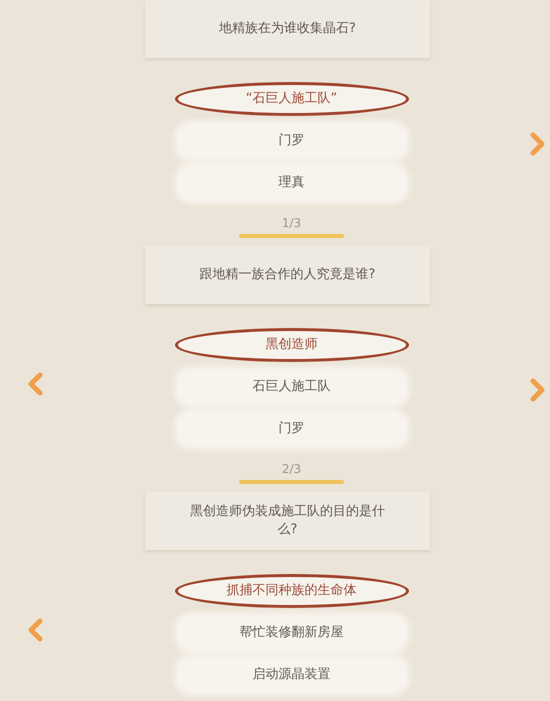 The height and width of the screenshot is (701, 550). What do you see at coordinates (288, 275) in the screenshot?
I see `question-text: 跟地精一族合作的人究竟是谁?` at bounding box center [288, 275].